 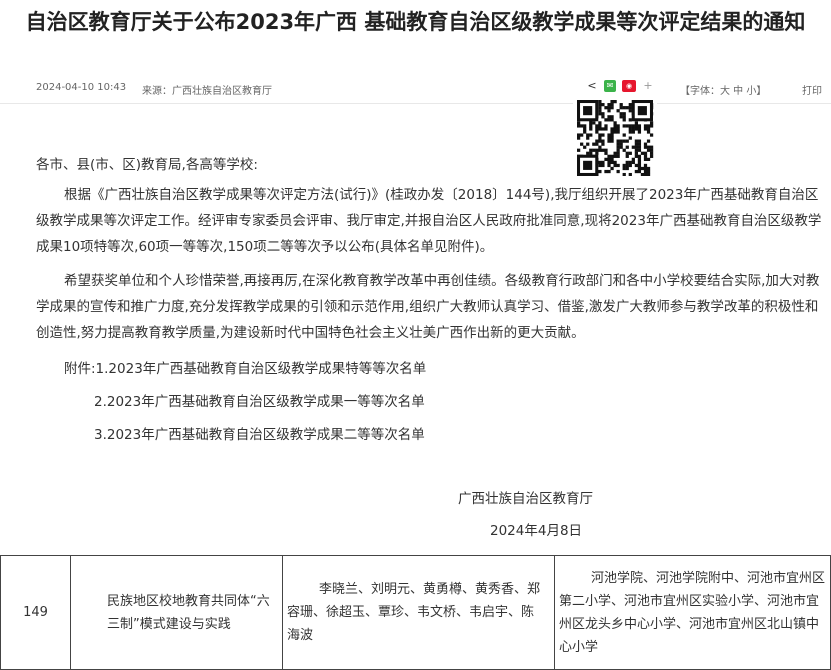 I want to click on share-toolbar: < ✉ ◉ +, so click(x=620, y=86).